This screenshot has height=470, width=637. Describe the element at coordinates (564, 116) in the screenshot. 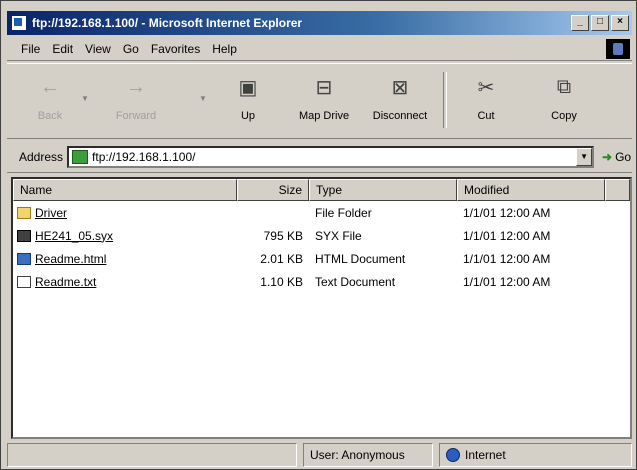

I see `copy-label: Copy` at that location.